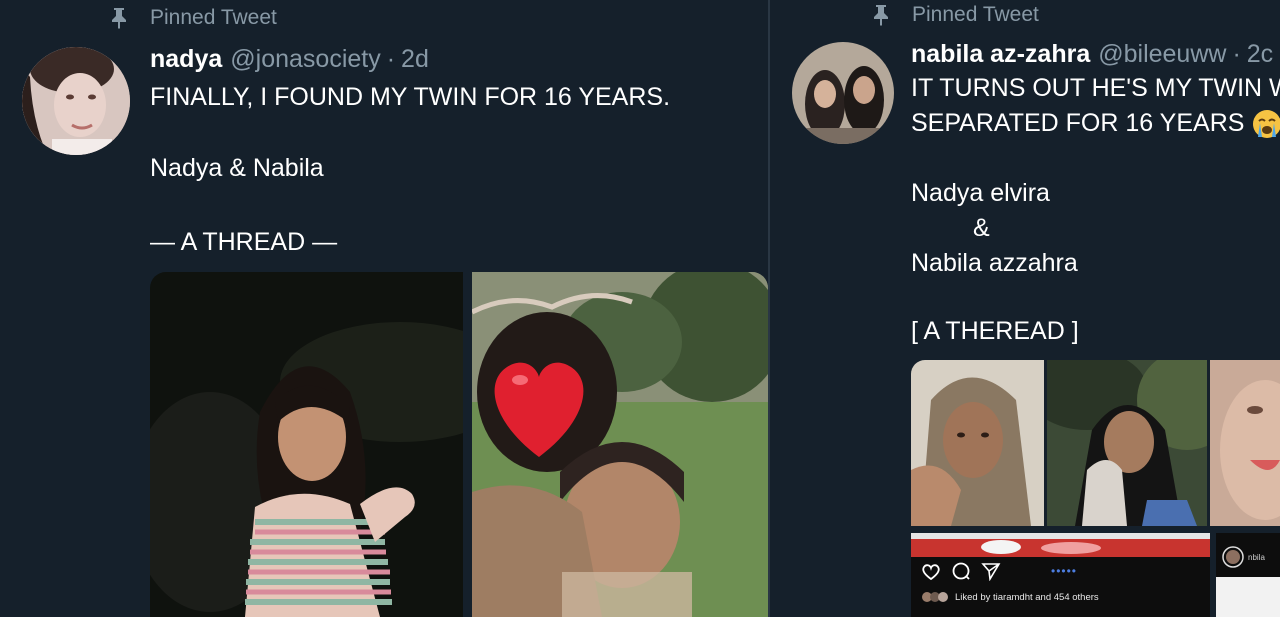 The width and height of the screenshot is (1280, 617). Describe the element at coordinates (244, 242) in the screenshot. I see `tweet-line-3: — A THREAD —` at that location.